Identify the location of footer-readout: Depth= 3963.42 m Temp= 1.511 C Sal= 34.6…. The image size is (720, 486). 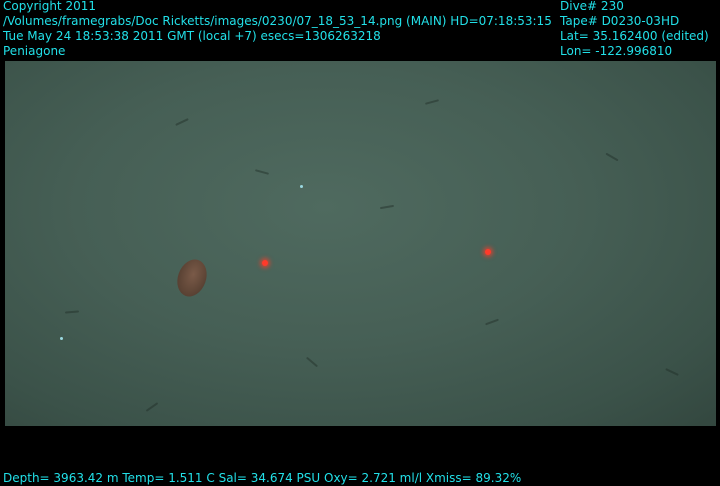
(262, 478).